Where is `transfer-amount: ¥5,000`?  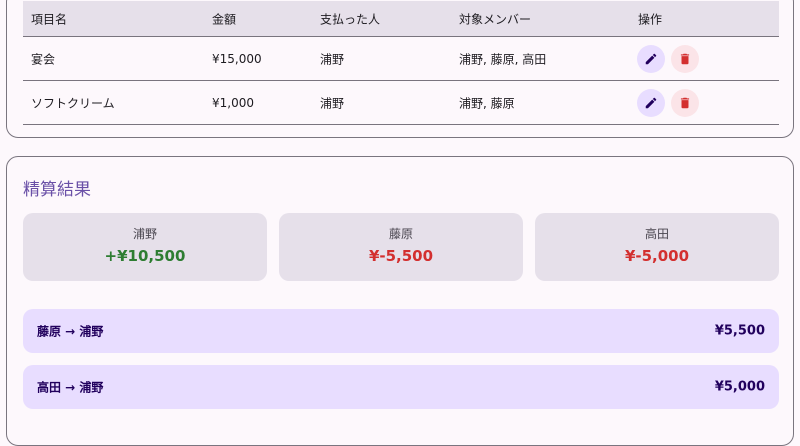 transfer-amount: ¥5,000 is located at coordinates (739, 387).